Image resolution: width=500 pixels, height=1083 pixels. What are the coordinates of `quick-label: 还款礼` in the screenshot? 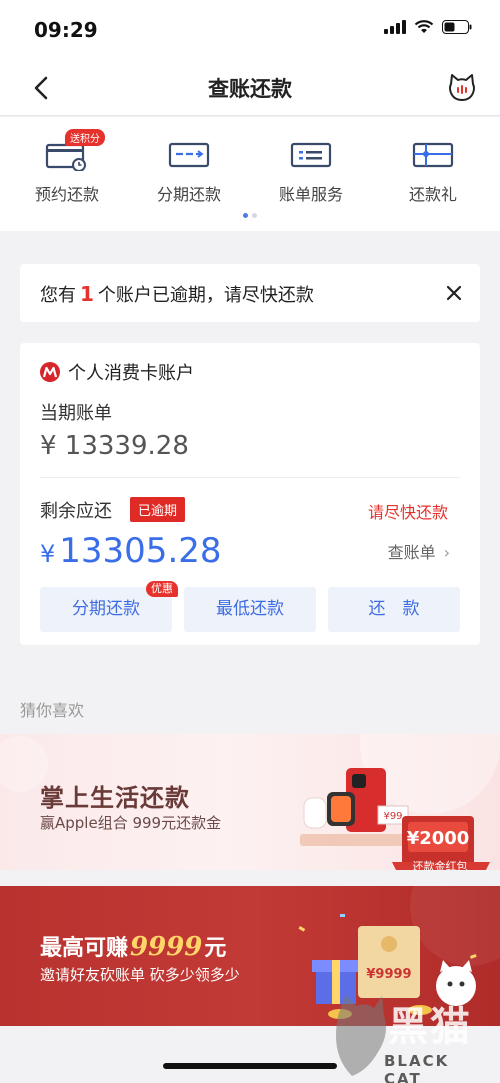 It's located at (432, 194).